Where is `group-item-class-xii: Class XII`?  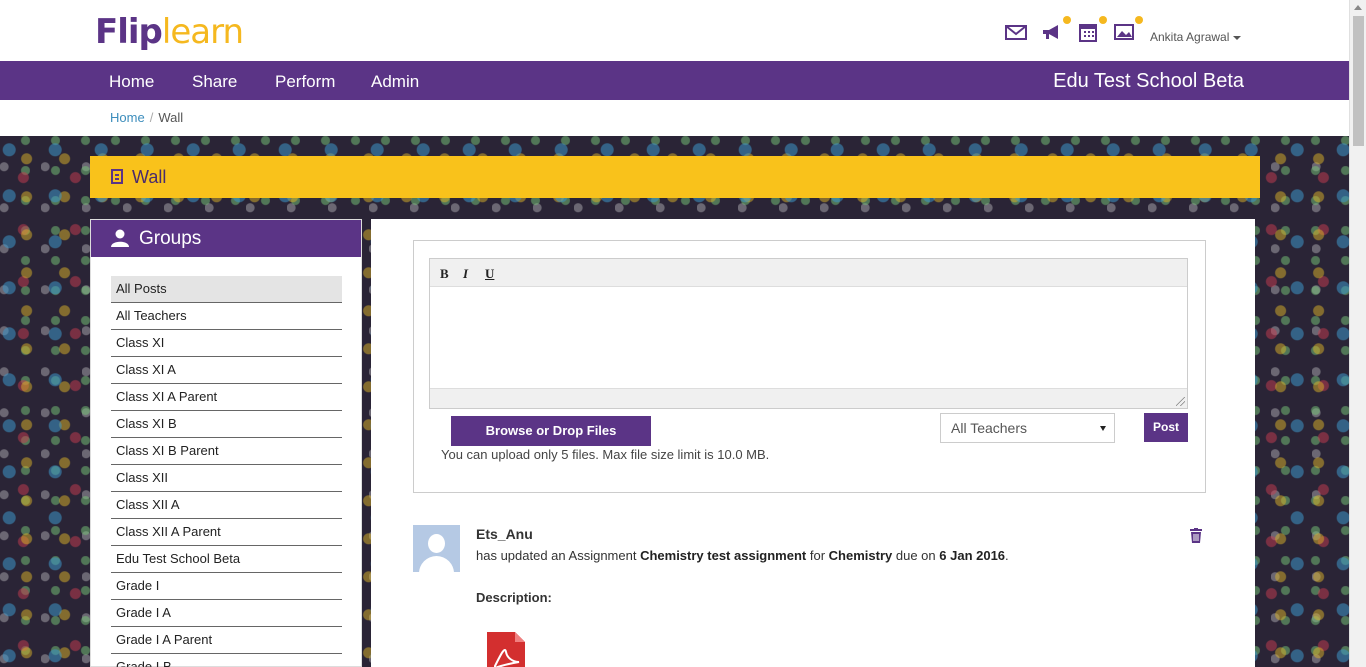 group-item-class-xii: Class XII is located at coordinates (226, 478).